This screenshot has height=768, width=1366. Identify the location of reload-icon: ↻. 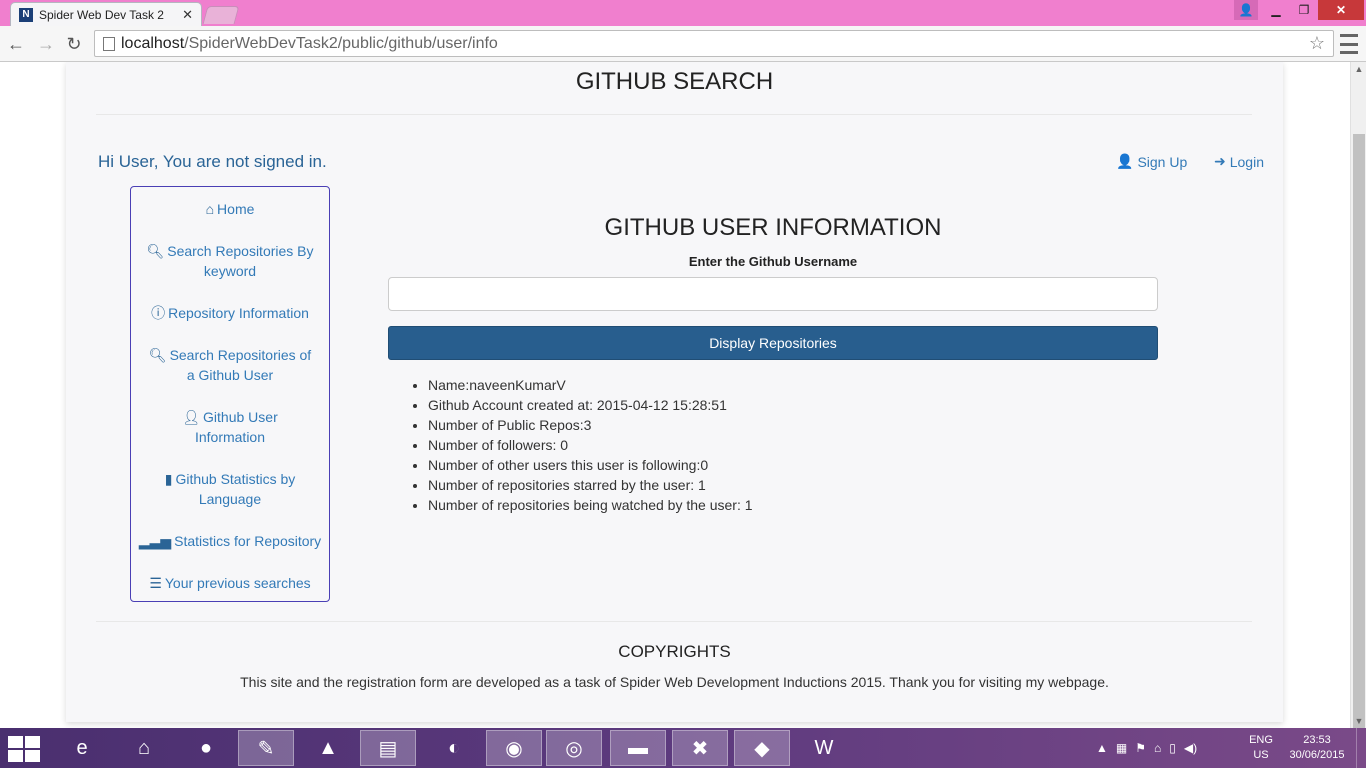
(74, 44).